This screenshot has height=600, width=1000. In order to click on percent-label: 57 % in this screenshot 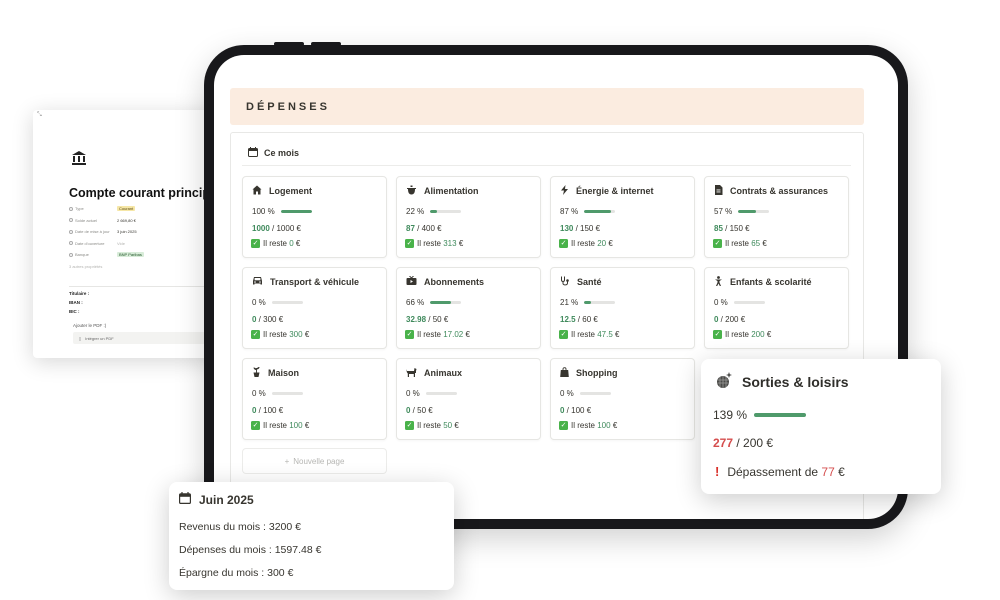, I will do `click(723, 211)`.